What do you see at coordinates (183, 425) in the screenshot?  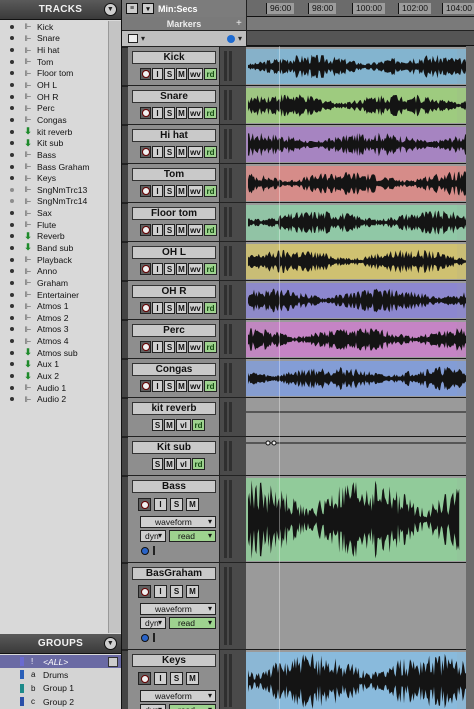 I see `track-view-button: vl` at bounding box center [183, 425].